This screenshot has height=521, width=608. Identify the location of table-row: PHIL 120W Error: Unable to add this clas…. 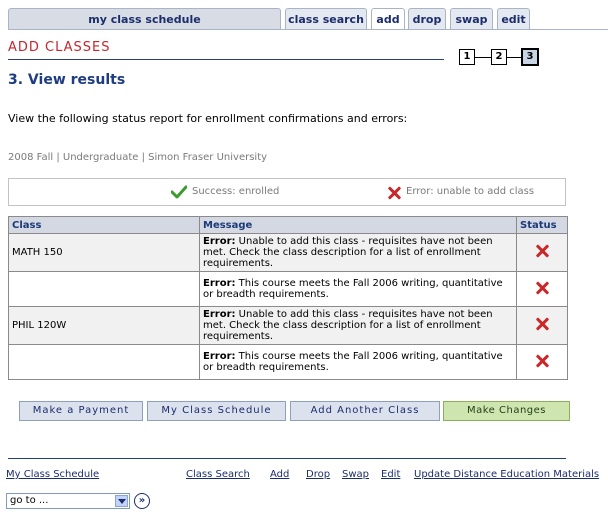
(288, 325).